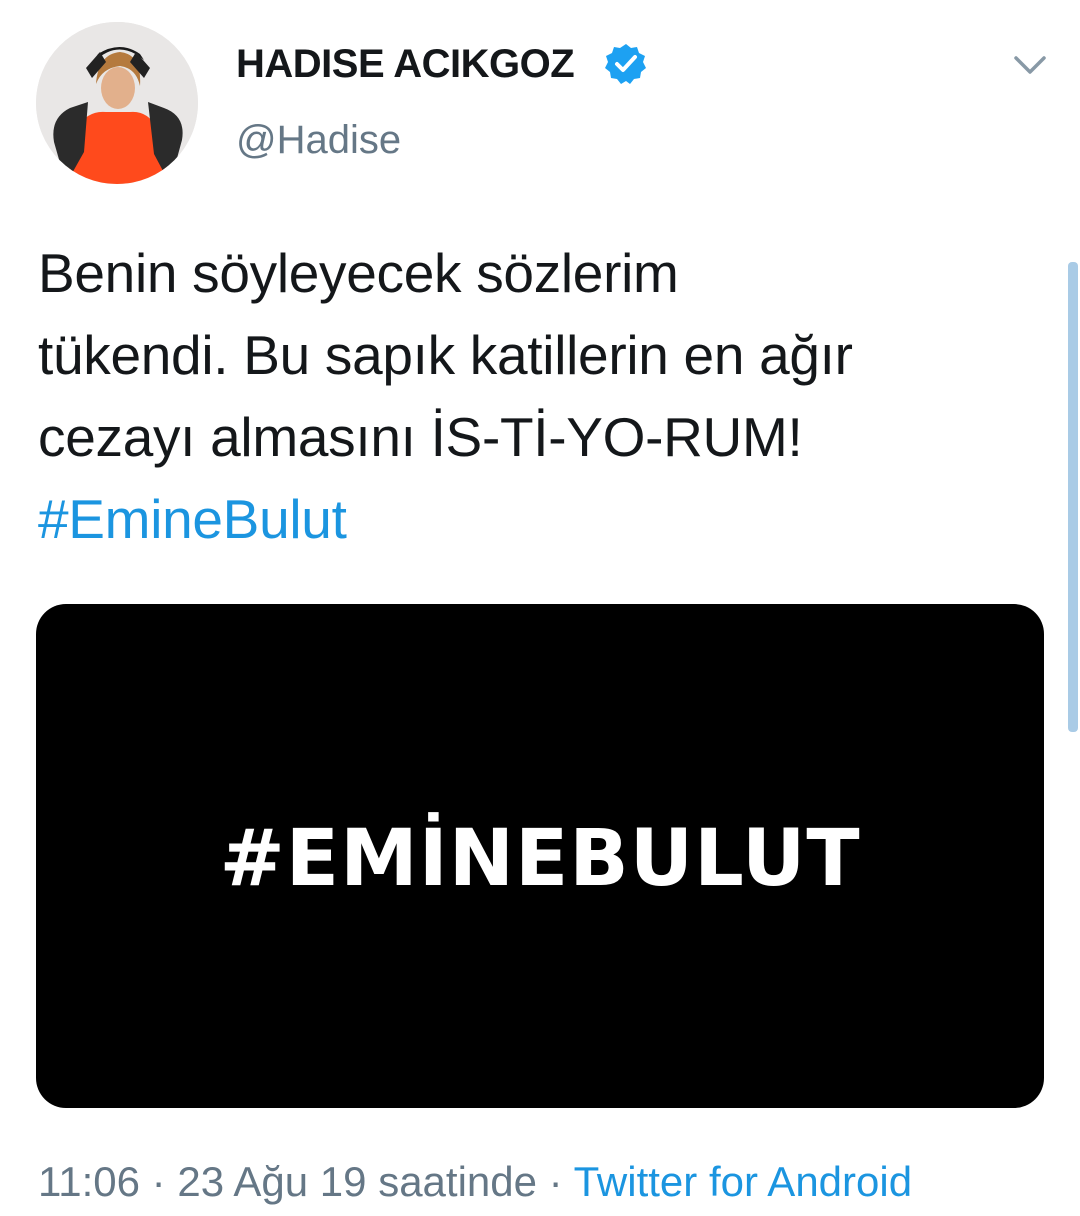  What do you see at coordinates (357, 1181) in the screenshot?
I see `tweet-date: 23 Ağu 19 saatinde` at bounding box center [357, 1181].